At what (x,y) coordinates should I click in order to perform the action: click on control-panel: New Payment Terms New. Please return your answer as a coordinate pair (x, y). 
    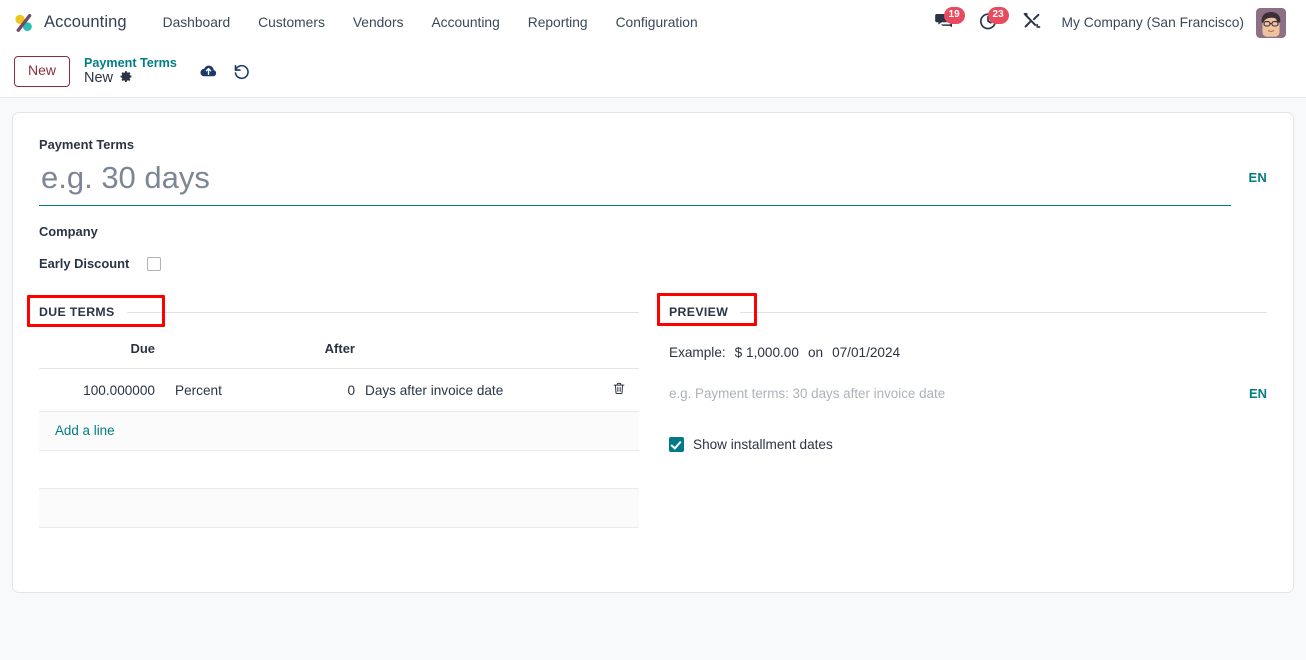
    Looking at the image, I should click on (653, 72).